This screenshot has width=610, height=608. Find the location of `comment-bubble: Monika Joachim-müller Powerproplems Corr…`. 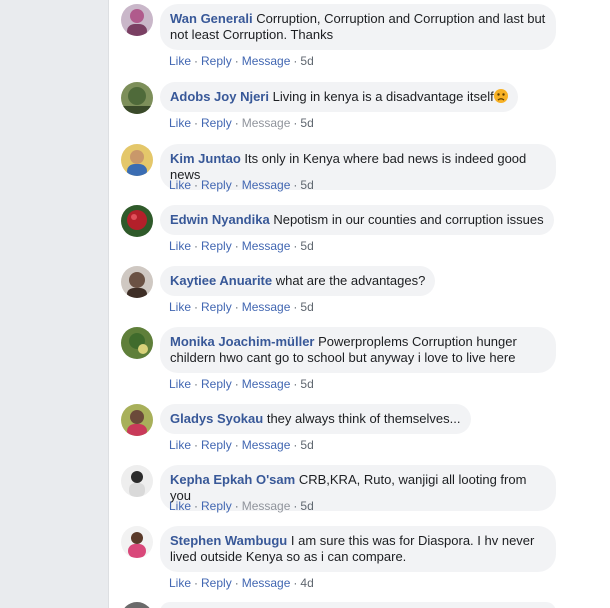

comment-bubble: Monika Joachim-müller Powerproplems Corr… is located at coordinates (358, 350).